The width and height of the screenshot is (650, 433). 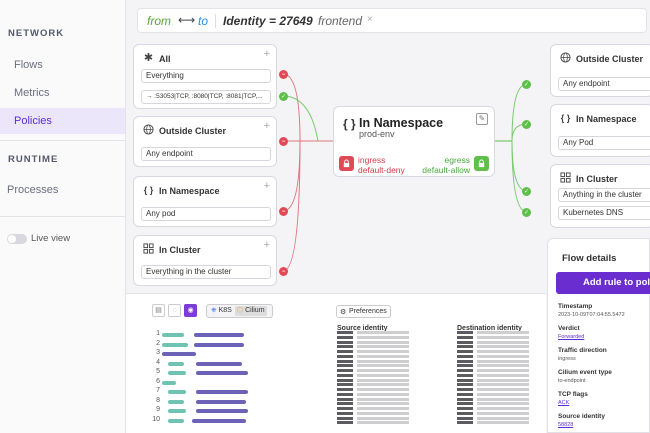 I want to click on ingress-policy-label: ingress default-deny, so click(x=381, y=165).